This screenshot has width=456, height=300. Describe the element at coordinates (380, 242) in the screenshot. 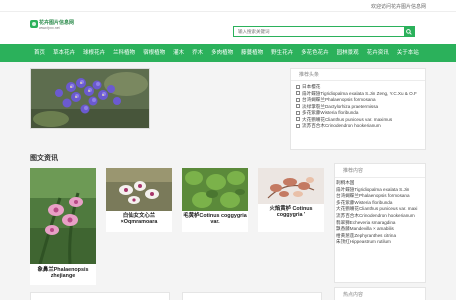

I see `related-item: 朱顶红Hippeastrum rutilum` at that location.